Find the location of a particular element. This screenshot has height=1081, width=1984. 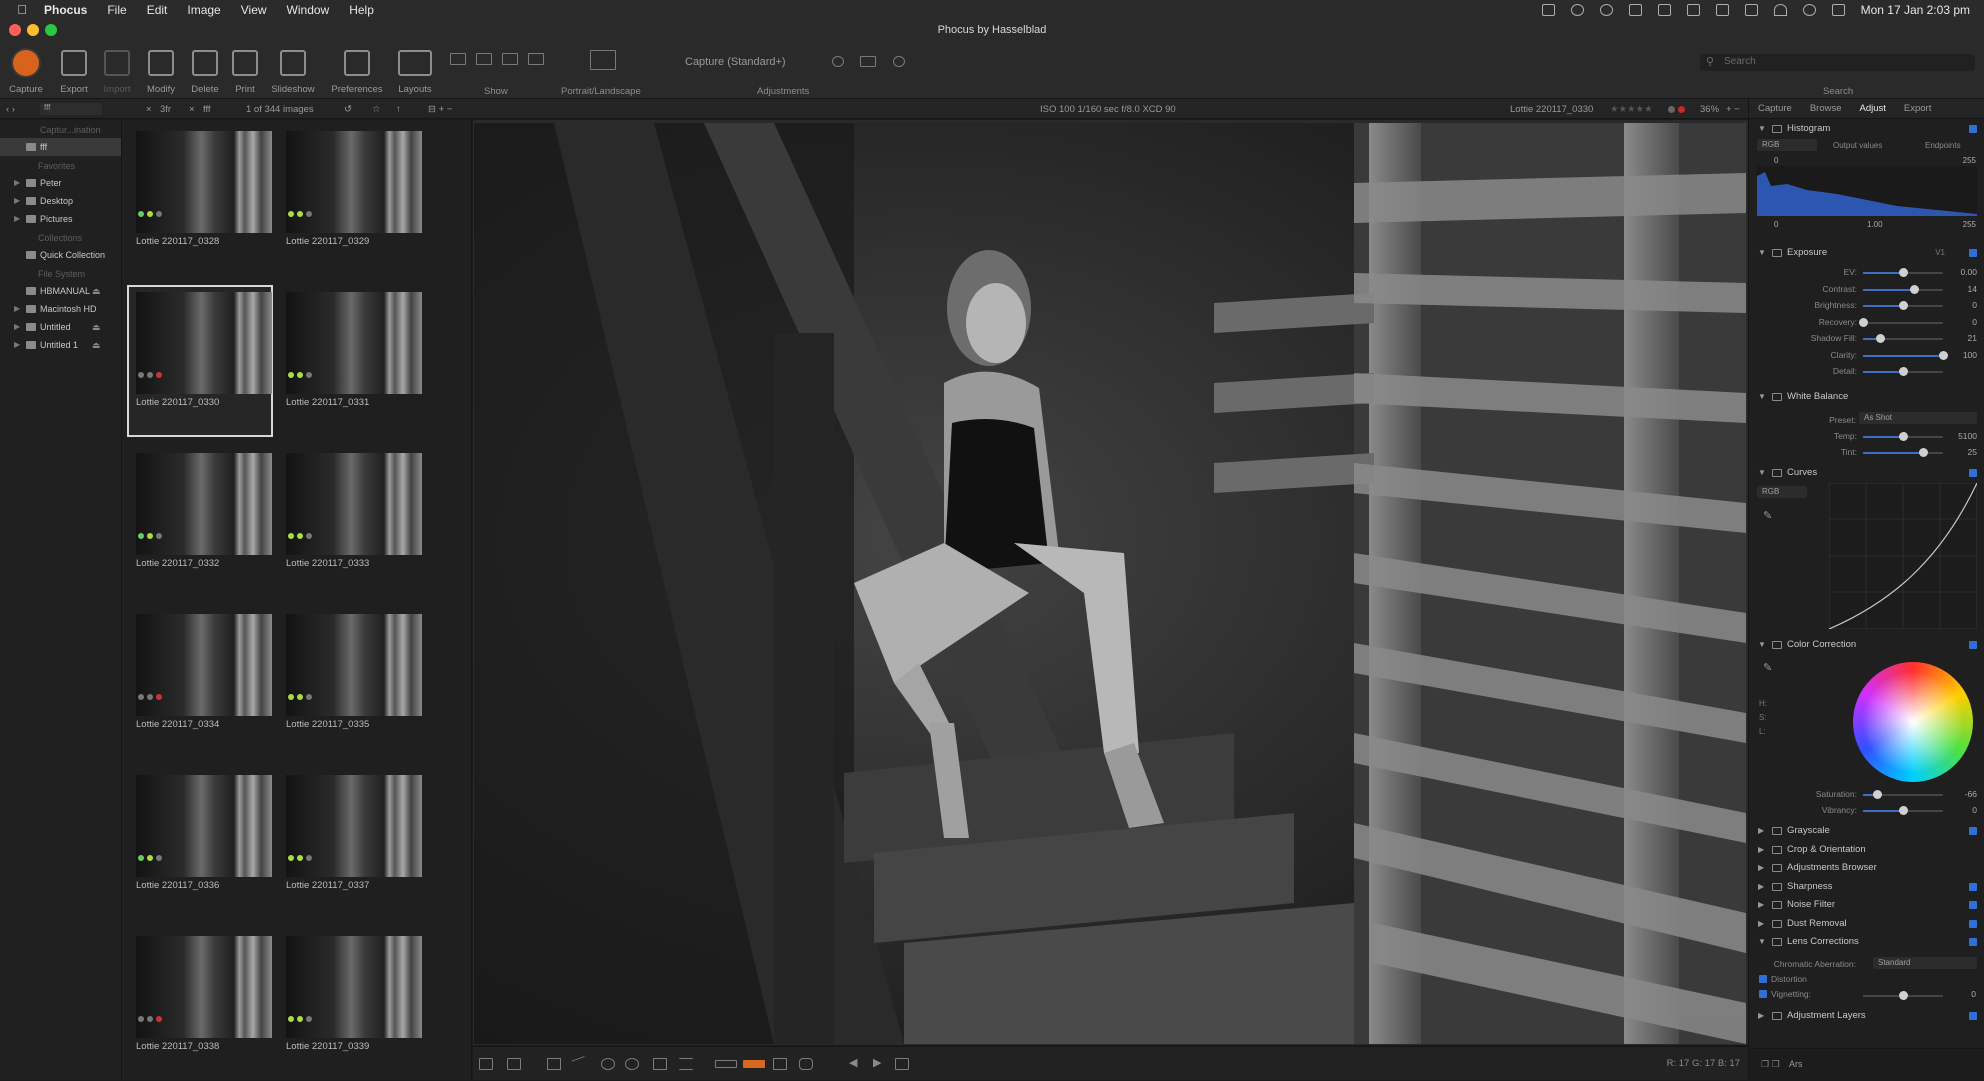

panel-lens-corrections: ▼ Lens Corrections is located at coordinates (1866, 942).